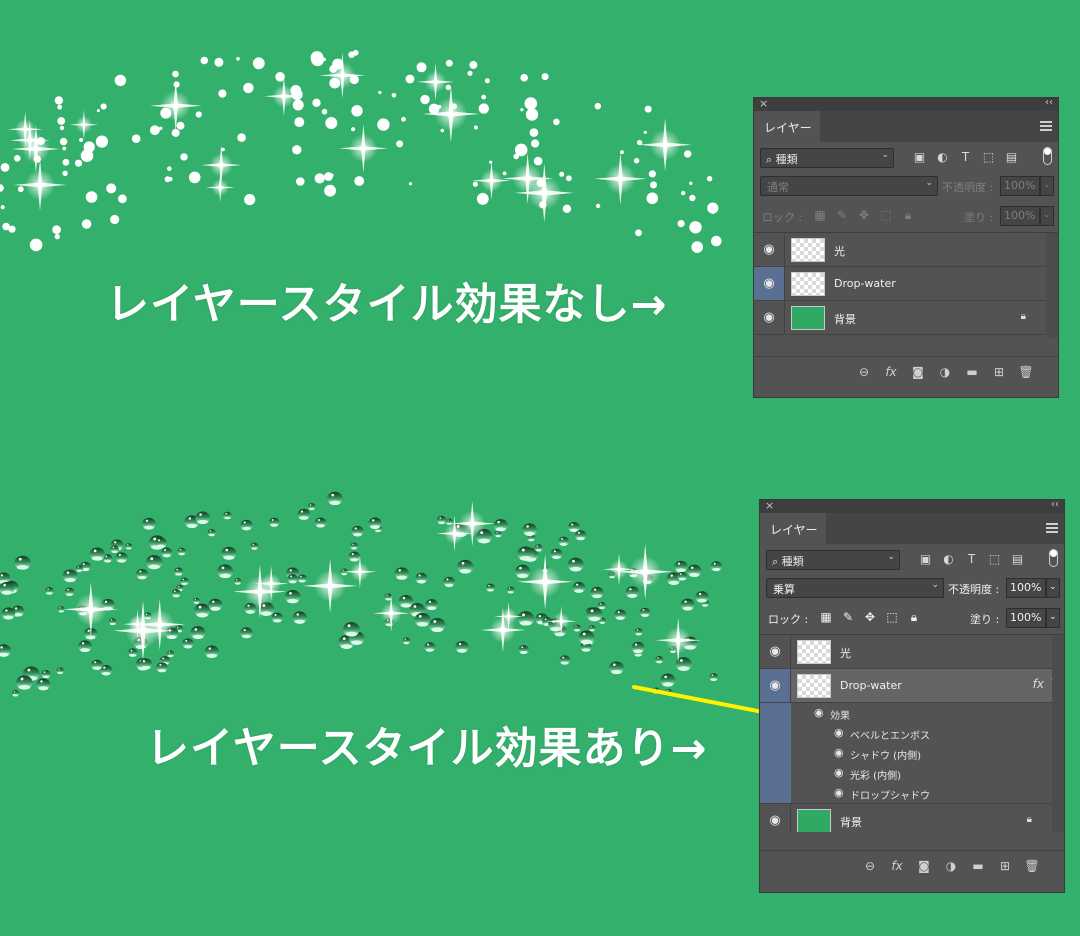 The height and width of the screenshot is (936, 1080). I want to click on effect-item: ◉ ドロップシャドウ, so click(912, 793).